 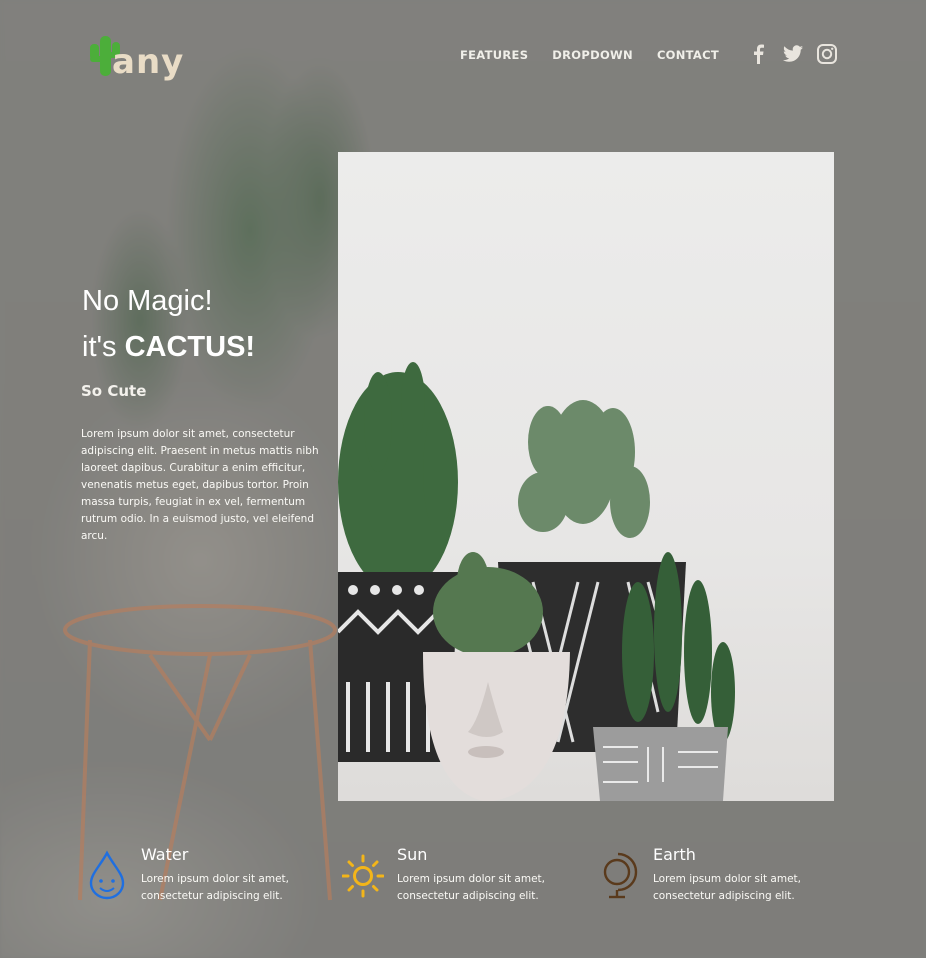 I want to click on hero-line-2-prefix: it's, so click(x=103, y=347).